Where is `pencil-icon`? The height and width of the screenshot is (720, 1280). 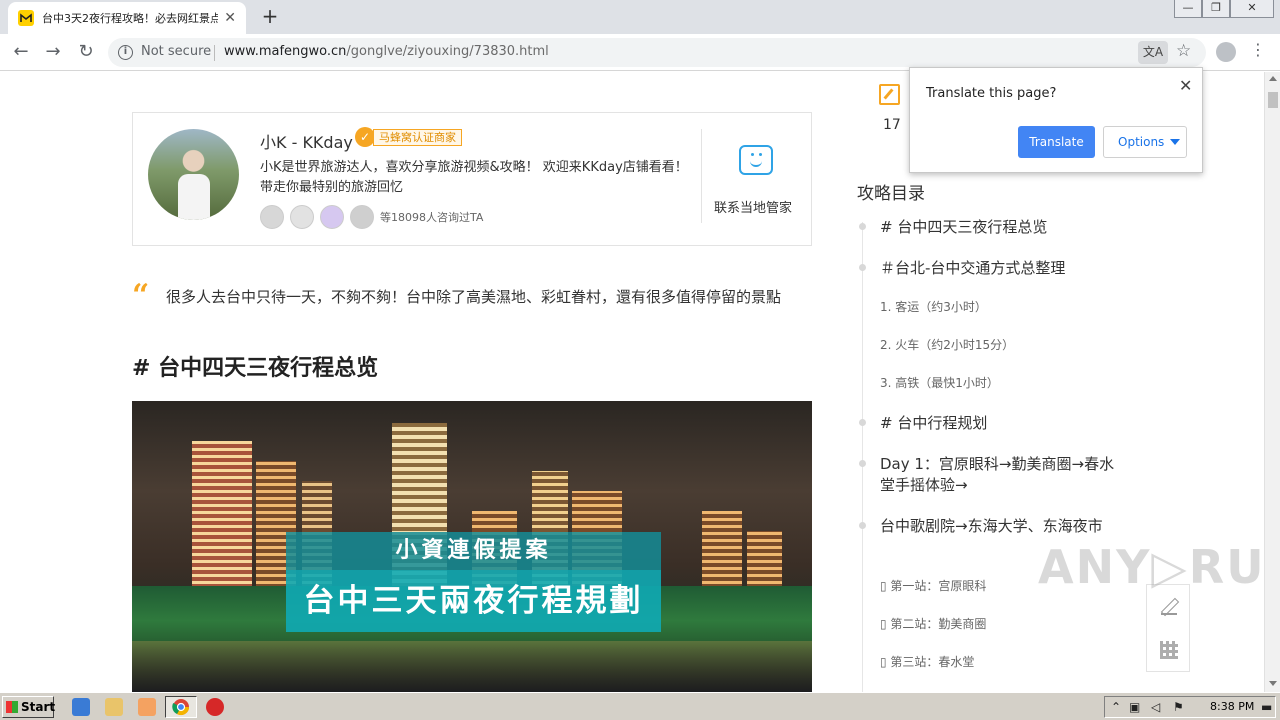 pencil-icon is located at coordinates (1169, 607).